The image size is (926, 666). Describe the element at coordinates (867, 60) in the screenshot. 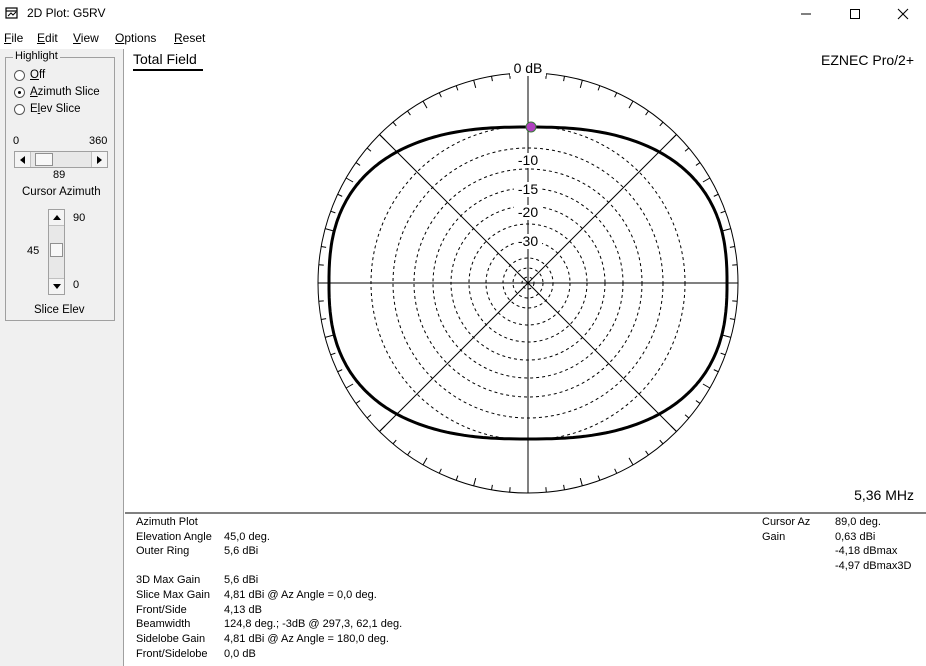

I see `brand-label: EZNEC Pro/2+` at that location.